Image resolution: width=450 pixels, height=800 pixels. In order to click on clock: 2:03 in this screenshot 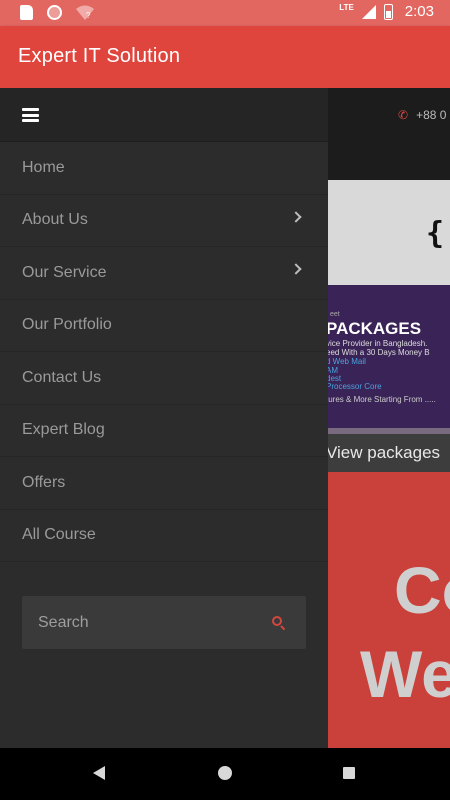, I will do `click(419, 11)`.